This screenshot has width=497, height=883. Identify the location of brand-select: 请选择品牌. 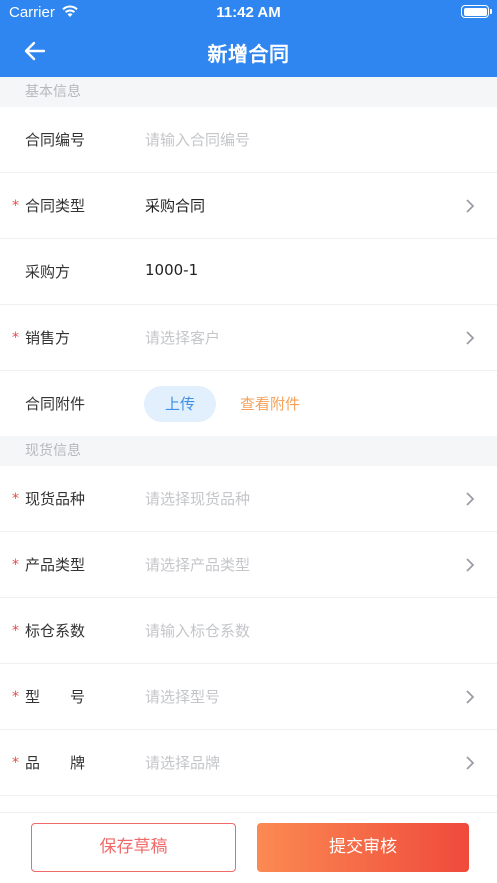
(182, 762).